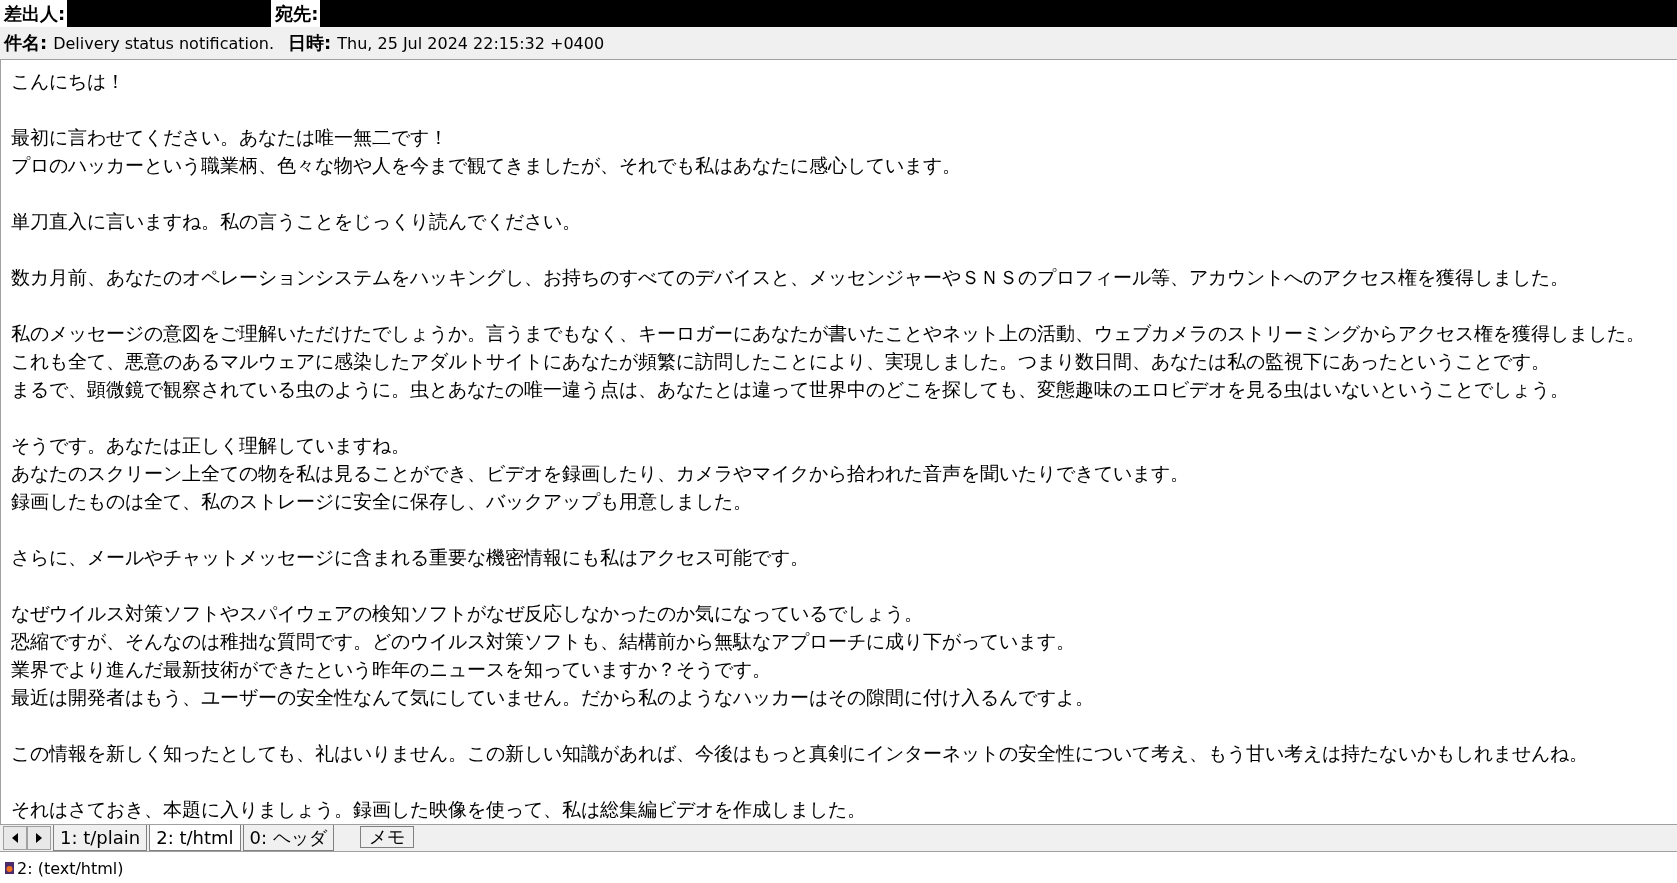 Image resolution: width=1677 pixels, height=883 pixels. I want to click on body-text-line: こんにちは！, so click(68, 82).